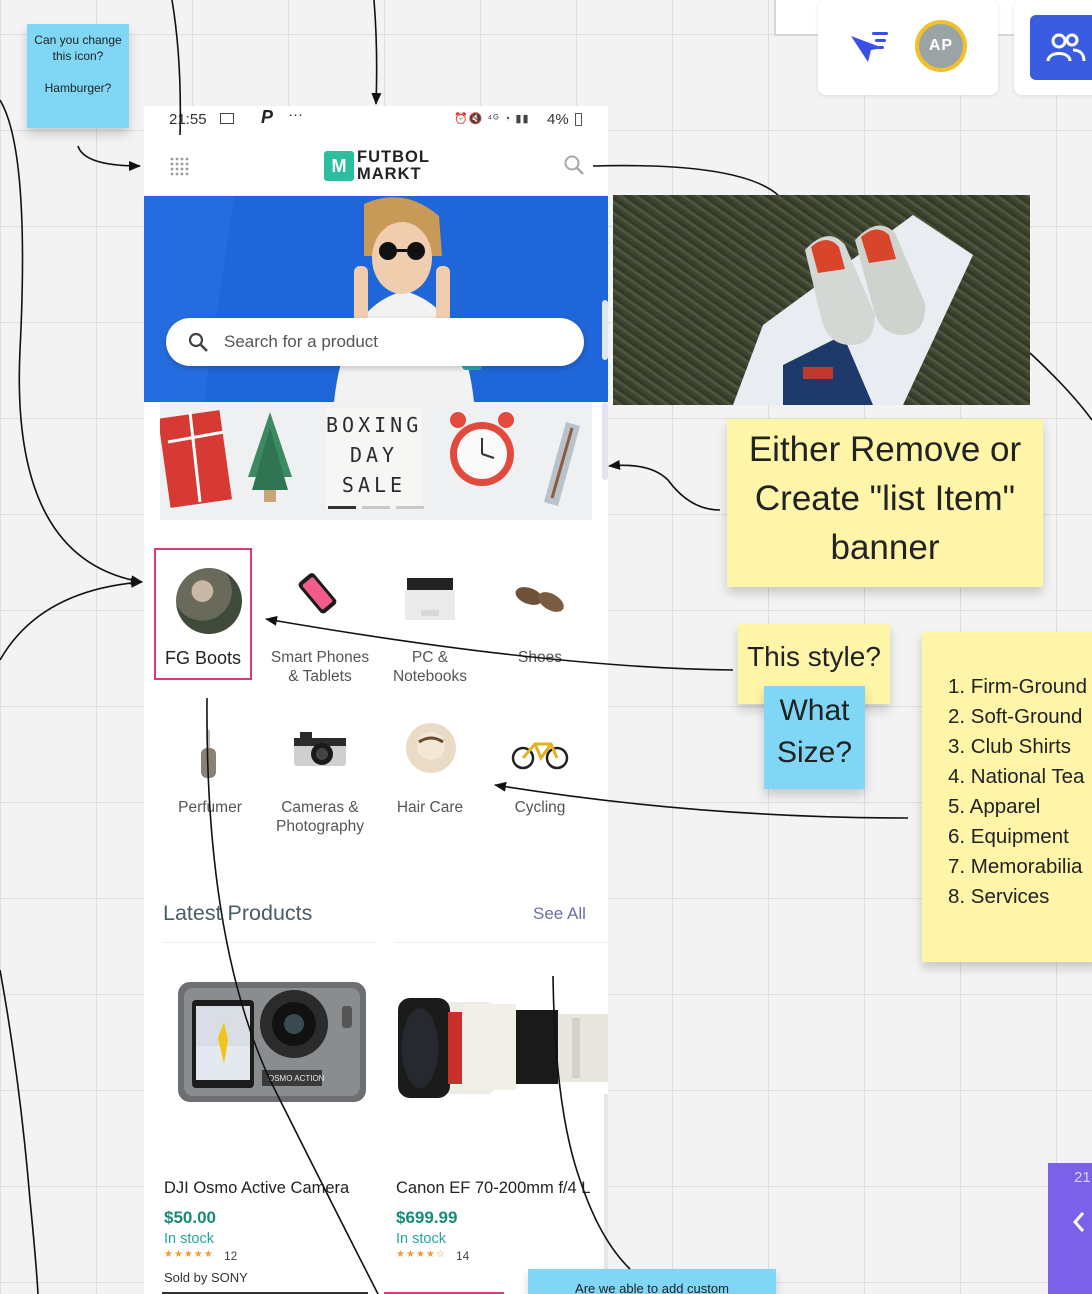 This screenshot has width=1092, height=1294. What do you see at coordinates (190, 1217) in the screenshot?
I see `product-price: $50.00` at bounding box center [190, 1217].